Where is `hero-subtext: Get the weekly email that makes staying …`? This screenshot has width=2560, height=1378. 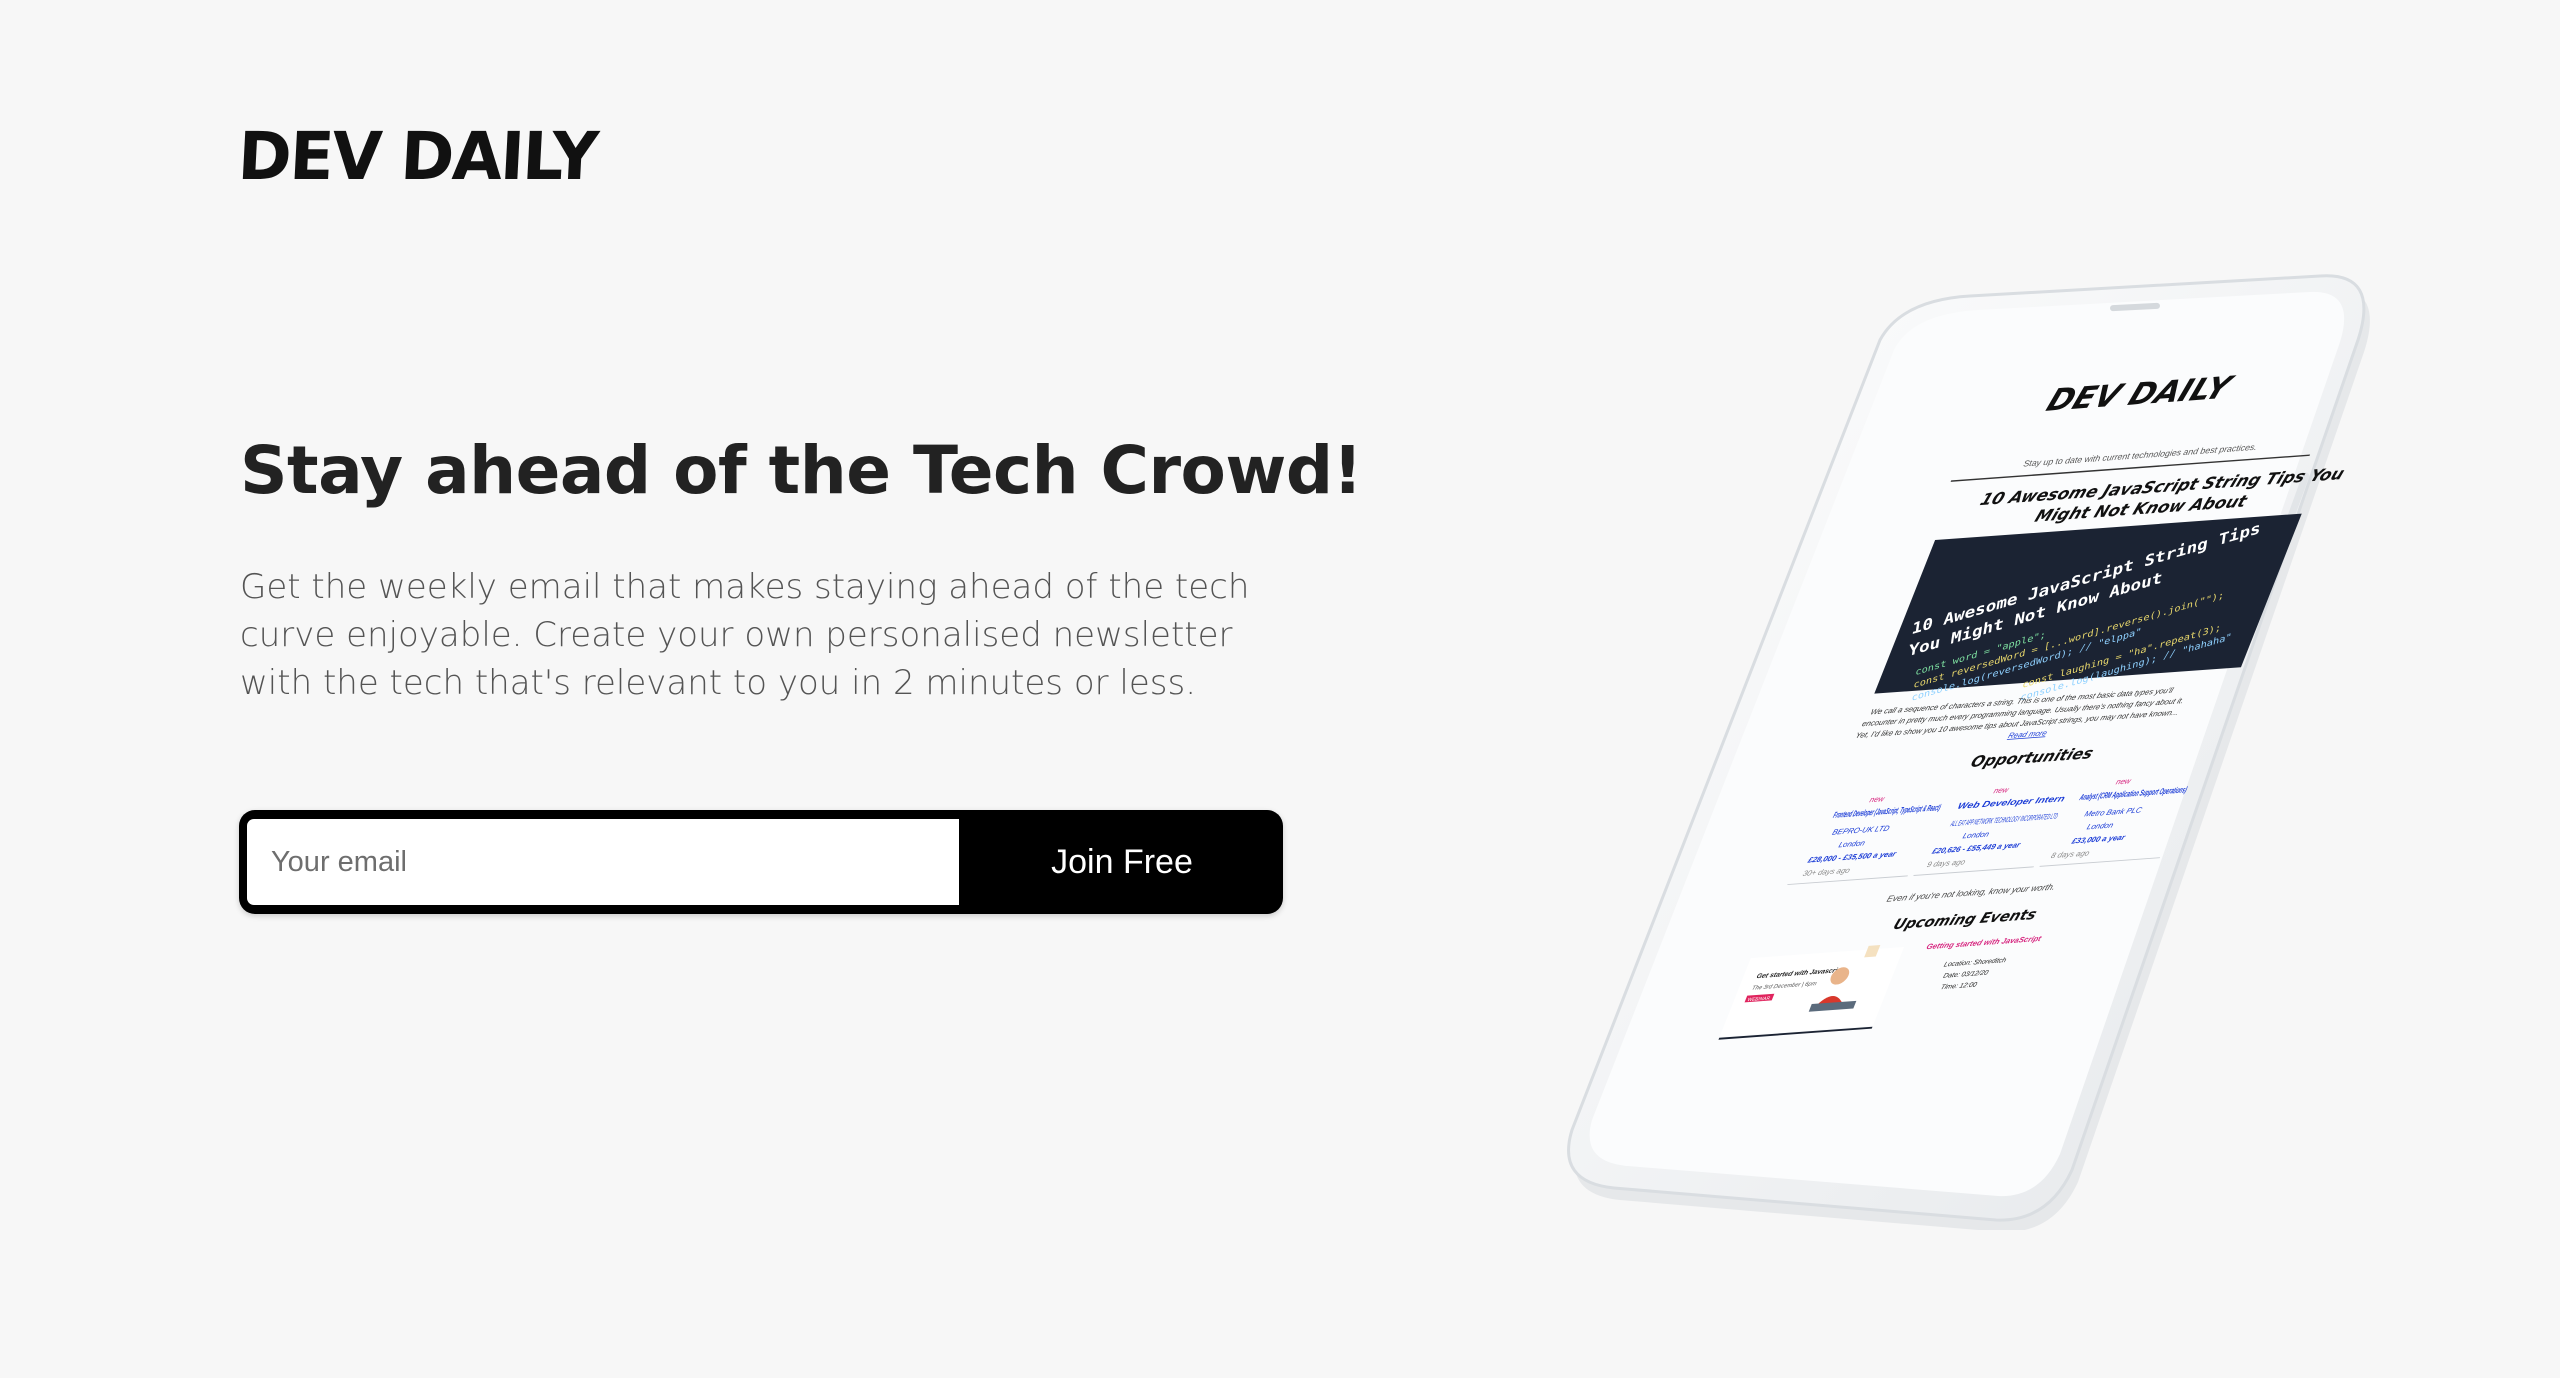 hero-subtext: Get the weekly email that makes staying … is located at coordinates (745, 635).